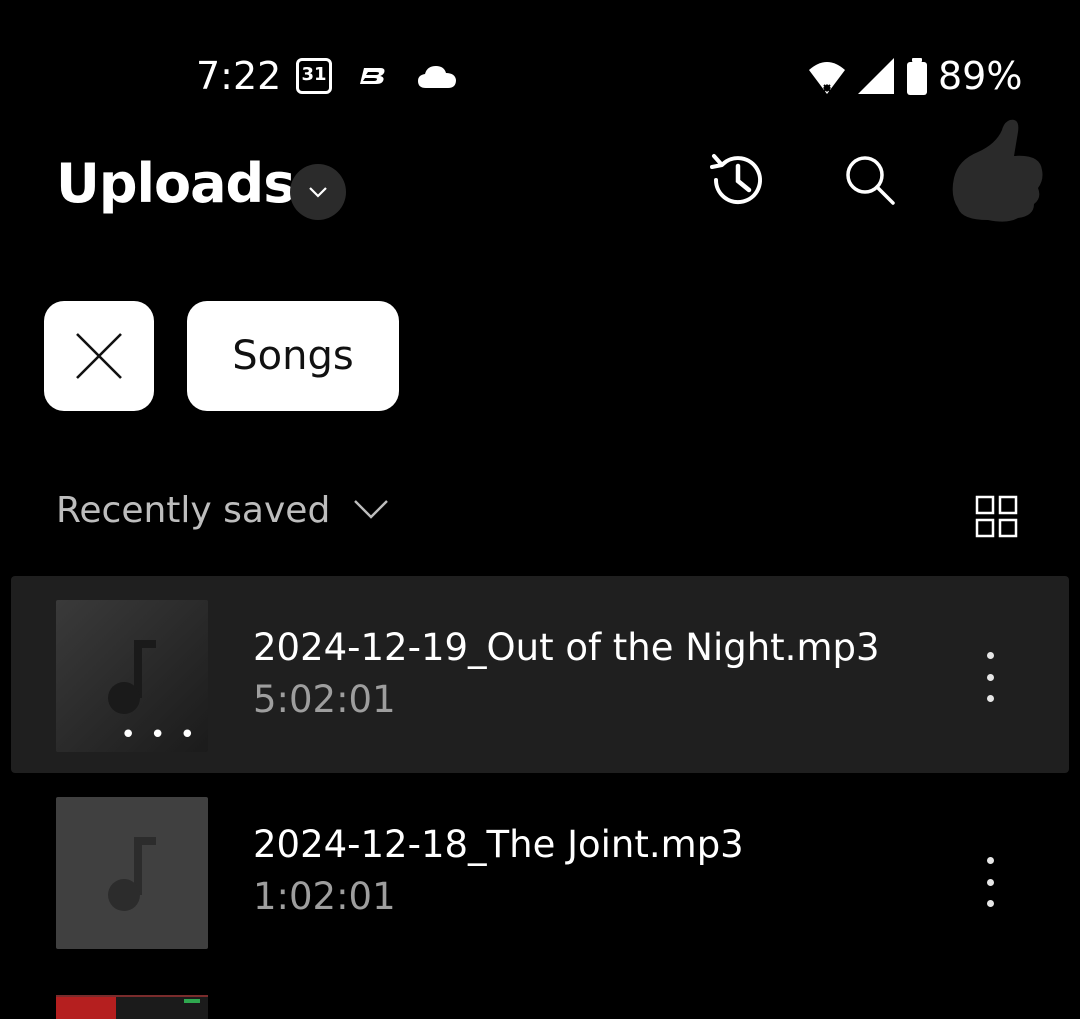  I want to click on close-icon, so click(99, 356).